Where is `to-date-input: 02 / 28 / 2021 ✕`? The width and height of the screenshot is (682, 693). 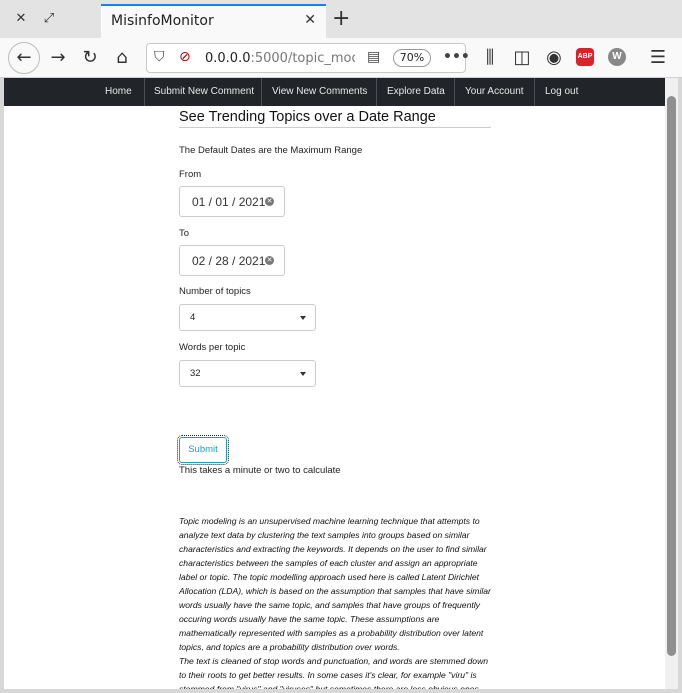 to-date-input: 02 / 28 / 2021 ✕ is located at coordinates (232, 260).